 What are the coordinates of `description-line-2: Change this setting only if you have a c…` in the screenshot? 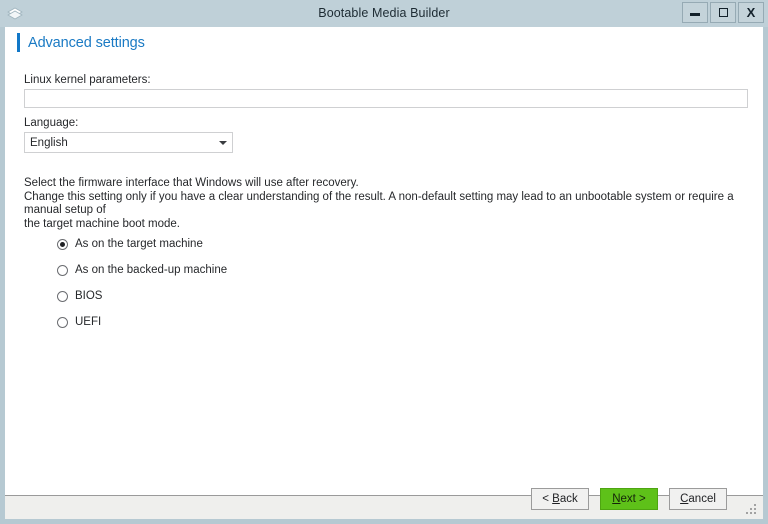 It's located at (379, 203).